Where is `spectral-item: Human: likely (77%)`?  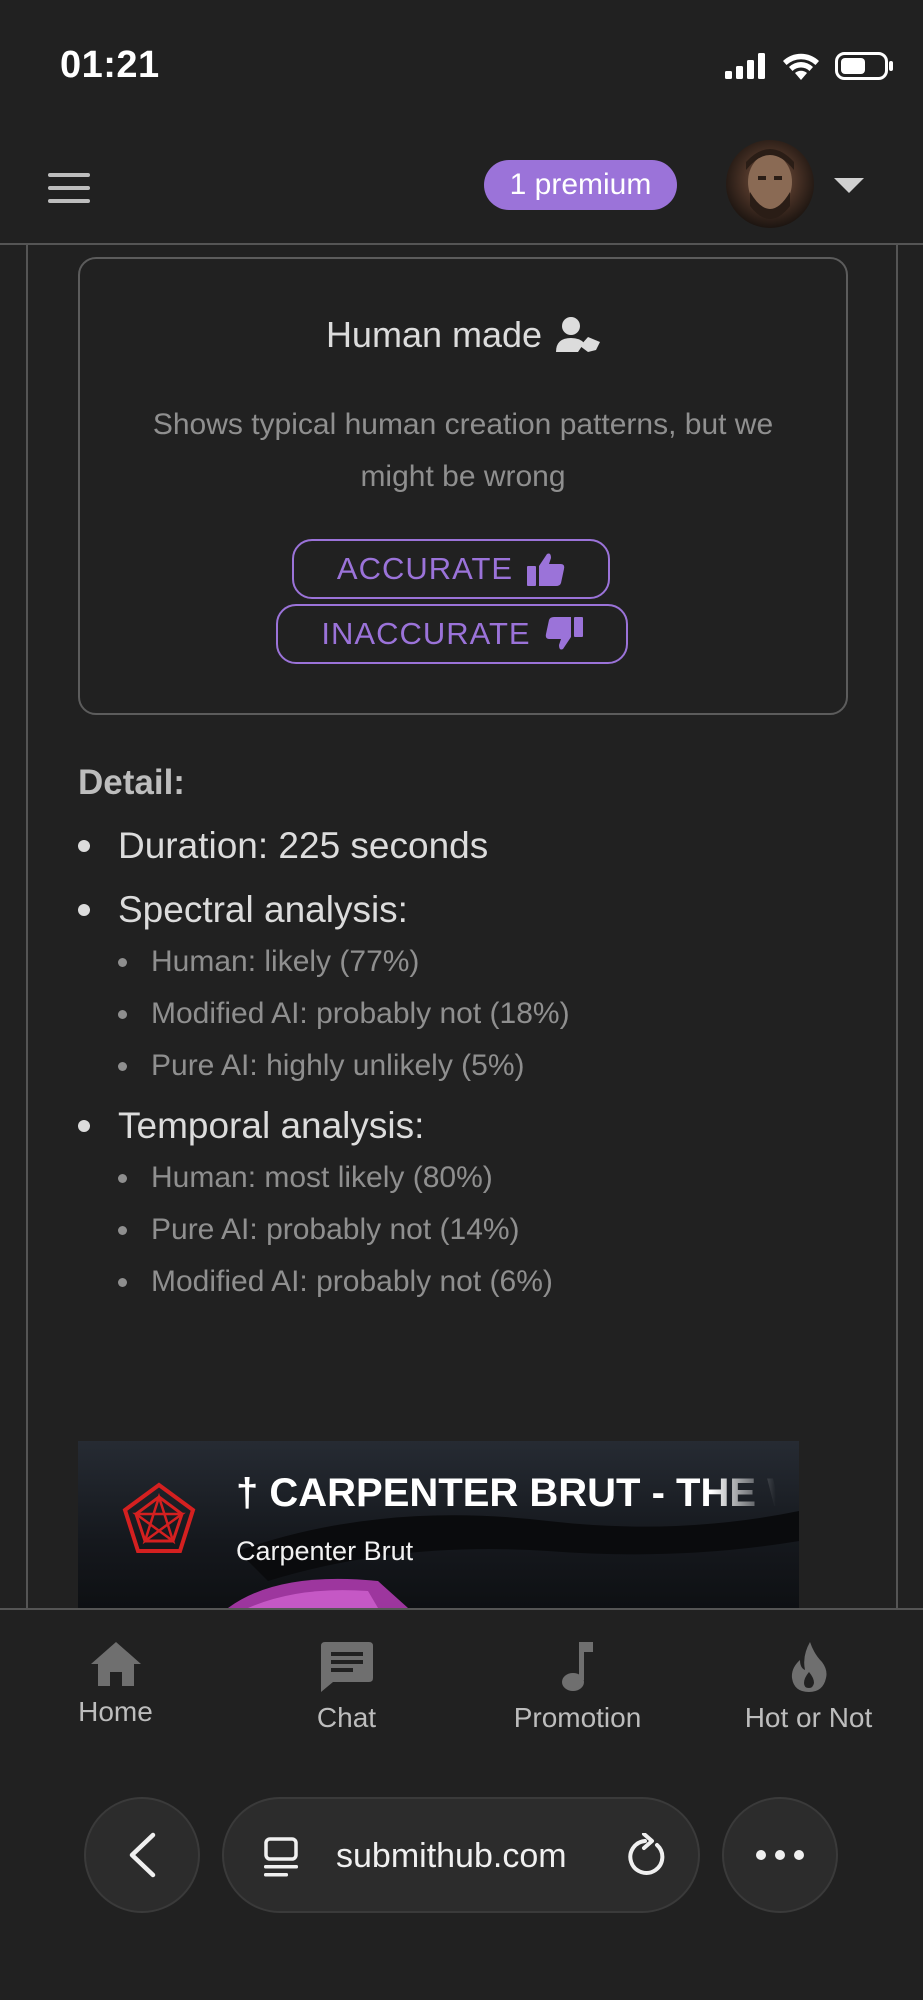 spectral-item: Human: likely (77%) is located at coordinates (478, 962).